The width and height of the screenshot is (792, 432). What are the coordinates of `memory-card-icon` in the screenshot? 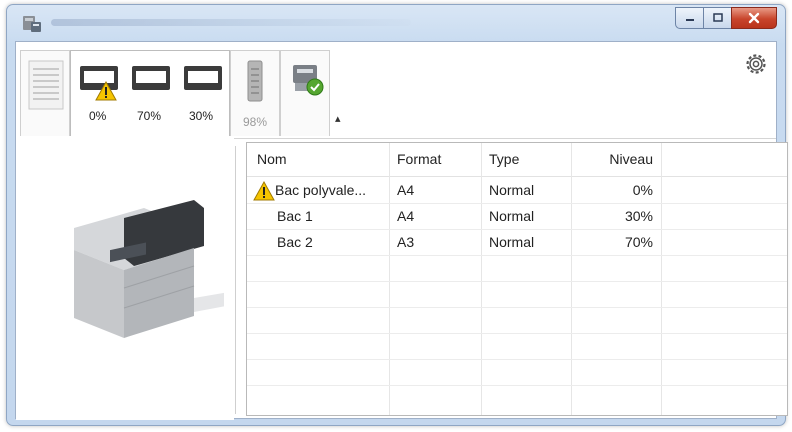 It's located at (255, 81).